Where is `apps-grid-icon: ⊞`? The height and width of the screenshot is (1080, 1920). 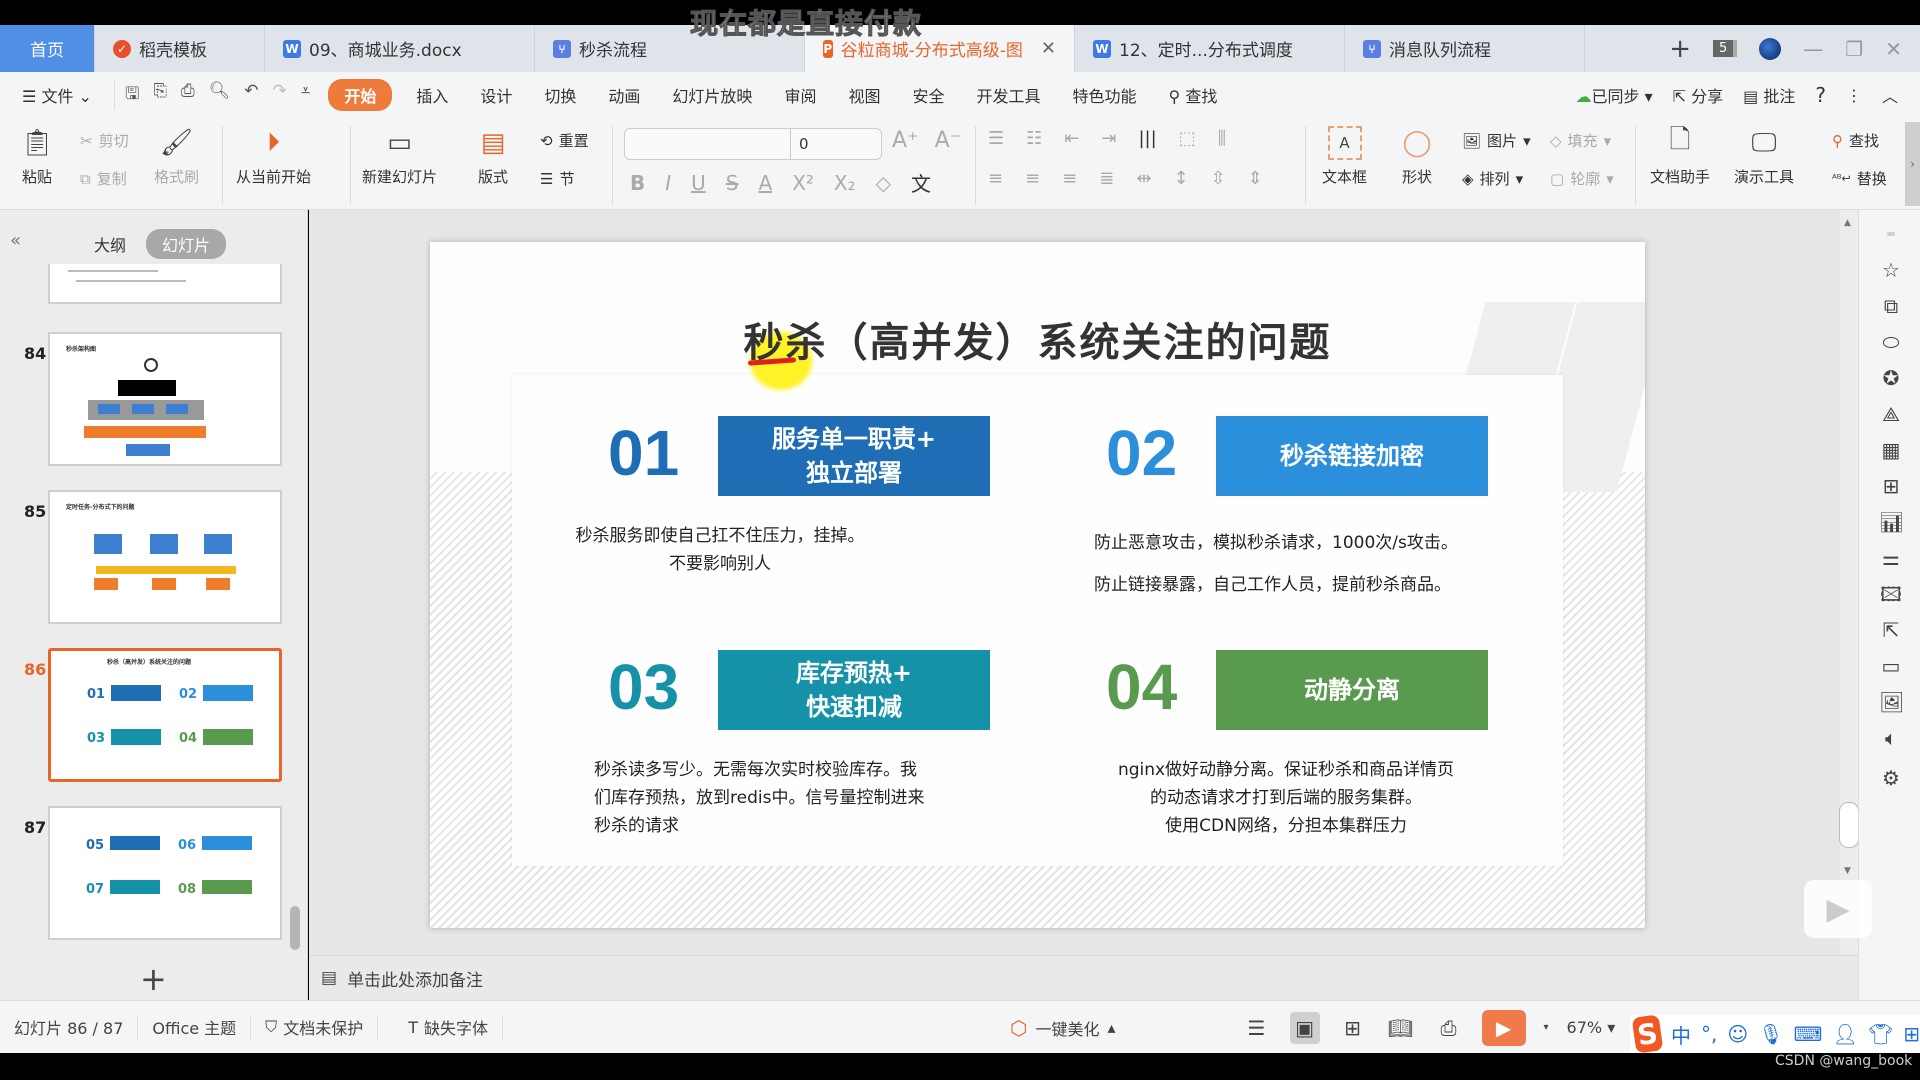
apps-grid-icon: ⊞ is located at coordinates (1911, 1034).